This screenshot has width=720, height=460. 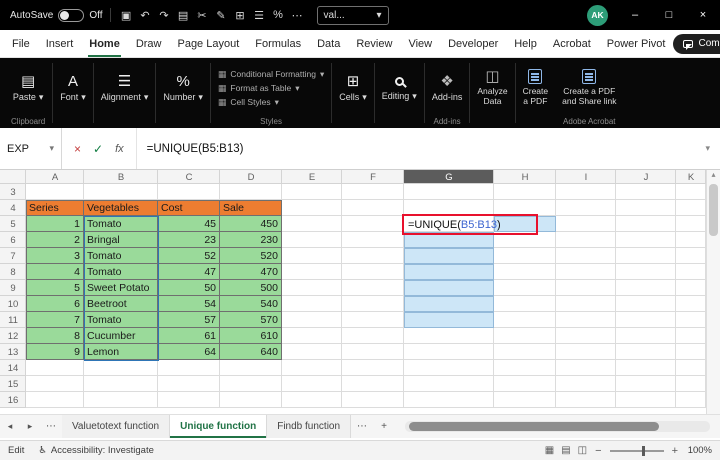 What do you see at coordinates (121, 352) in the screenshot?
I see `cell-B13: Lemon` at bounding box center [121, 352].